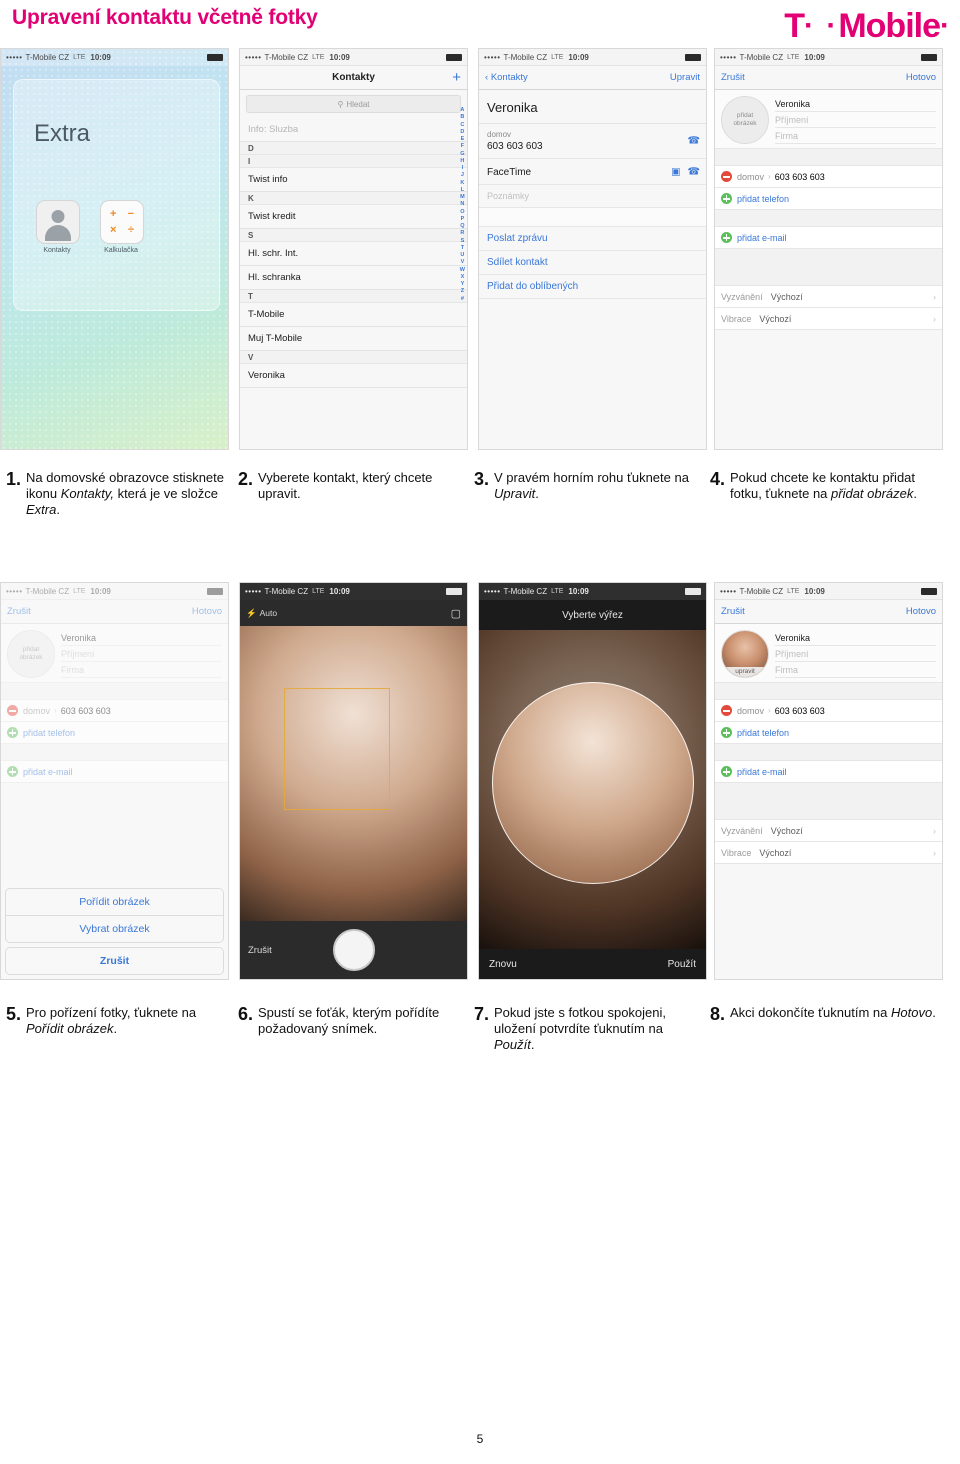  What do you see at coordinates (353, 376) in the screenshot?
I see `list-item-veronika: Veronika` at bounding box center [353, 376].